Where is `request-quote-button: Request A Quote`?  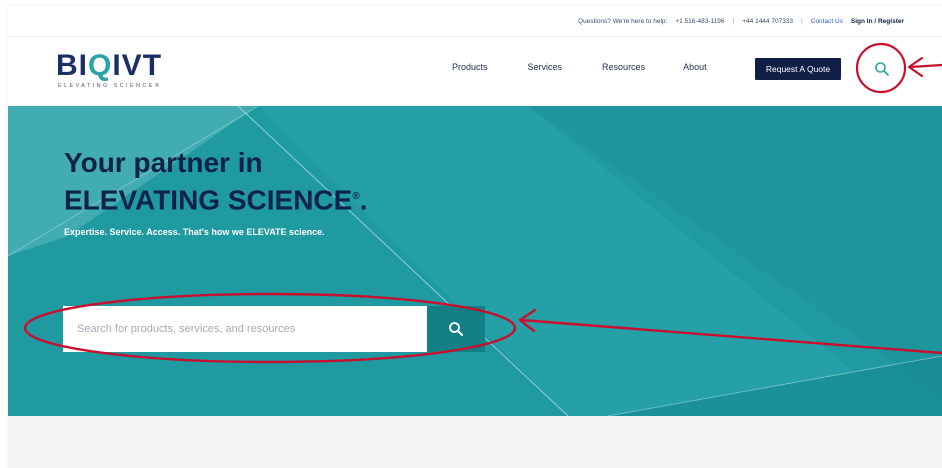
request-quote-button: Request A Quote is located at coordinates (798, 69).